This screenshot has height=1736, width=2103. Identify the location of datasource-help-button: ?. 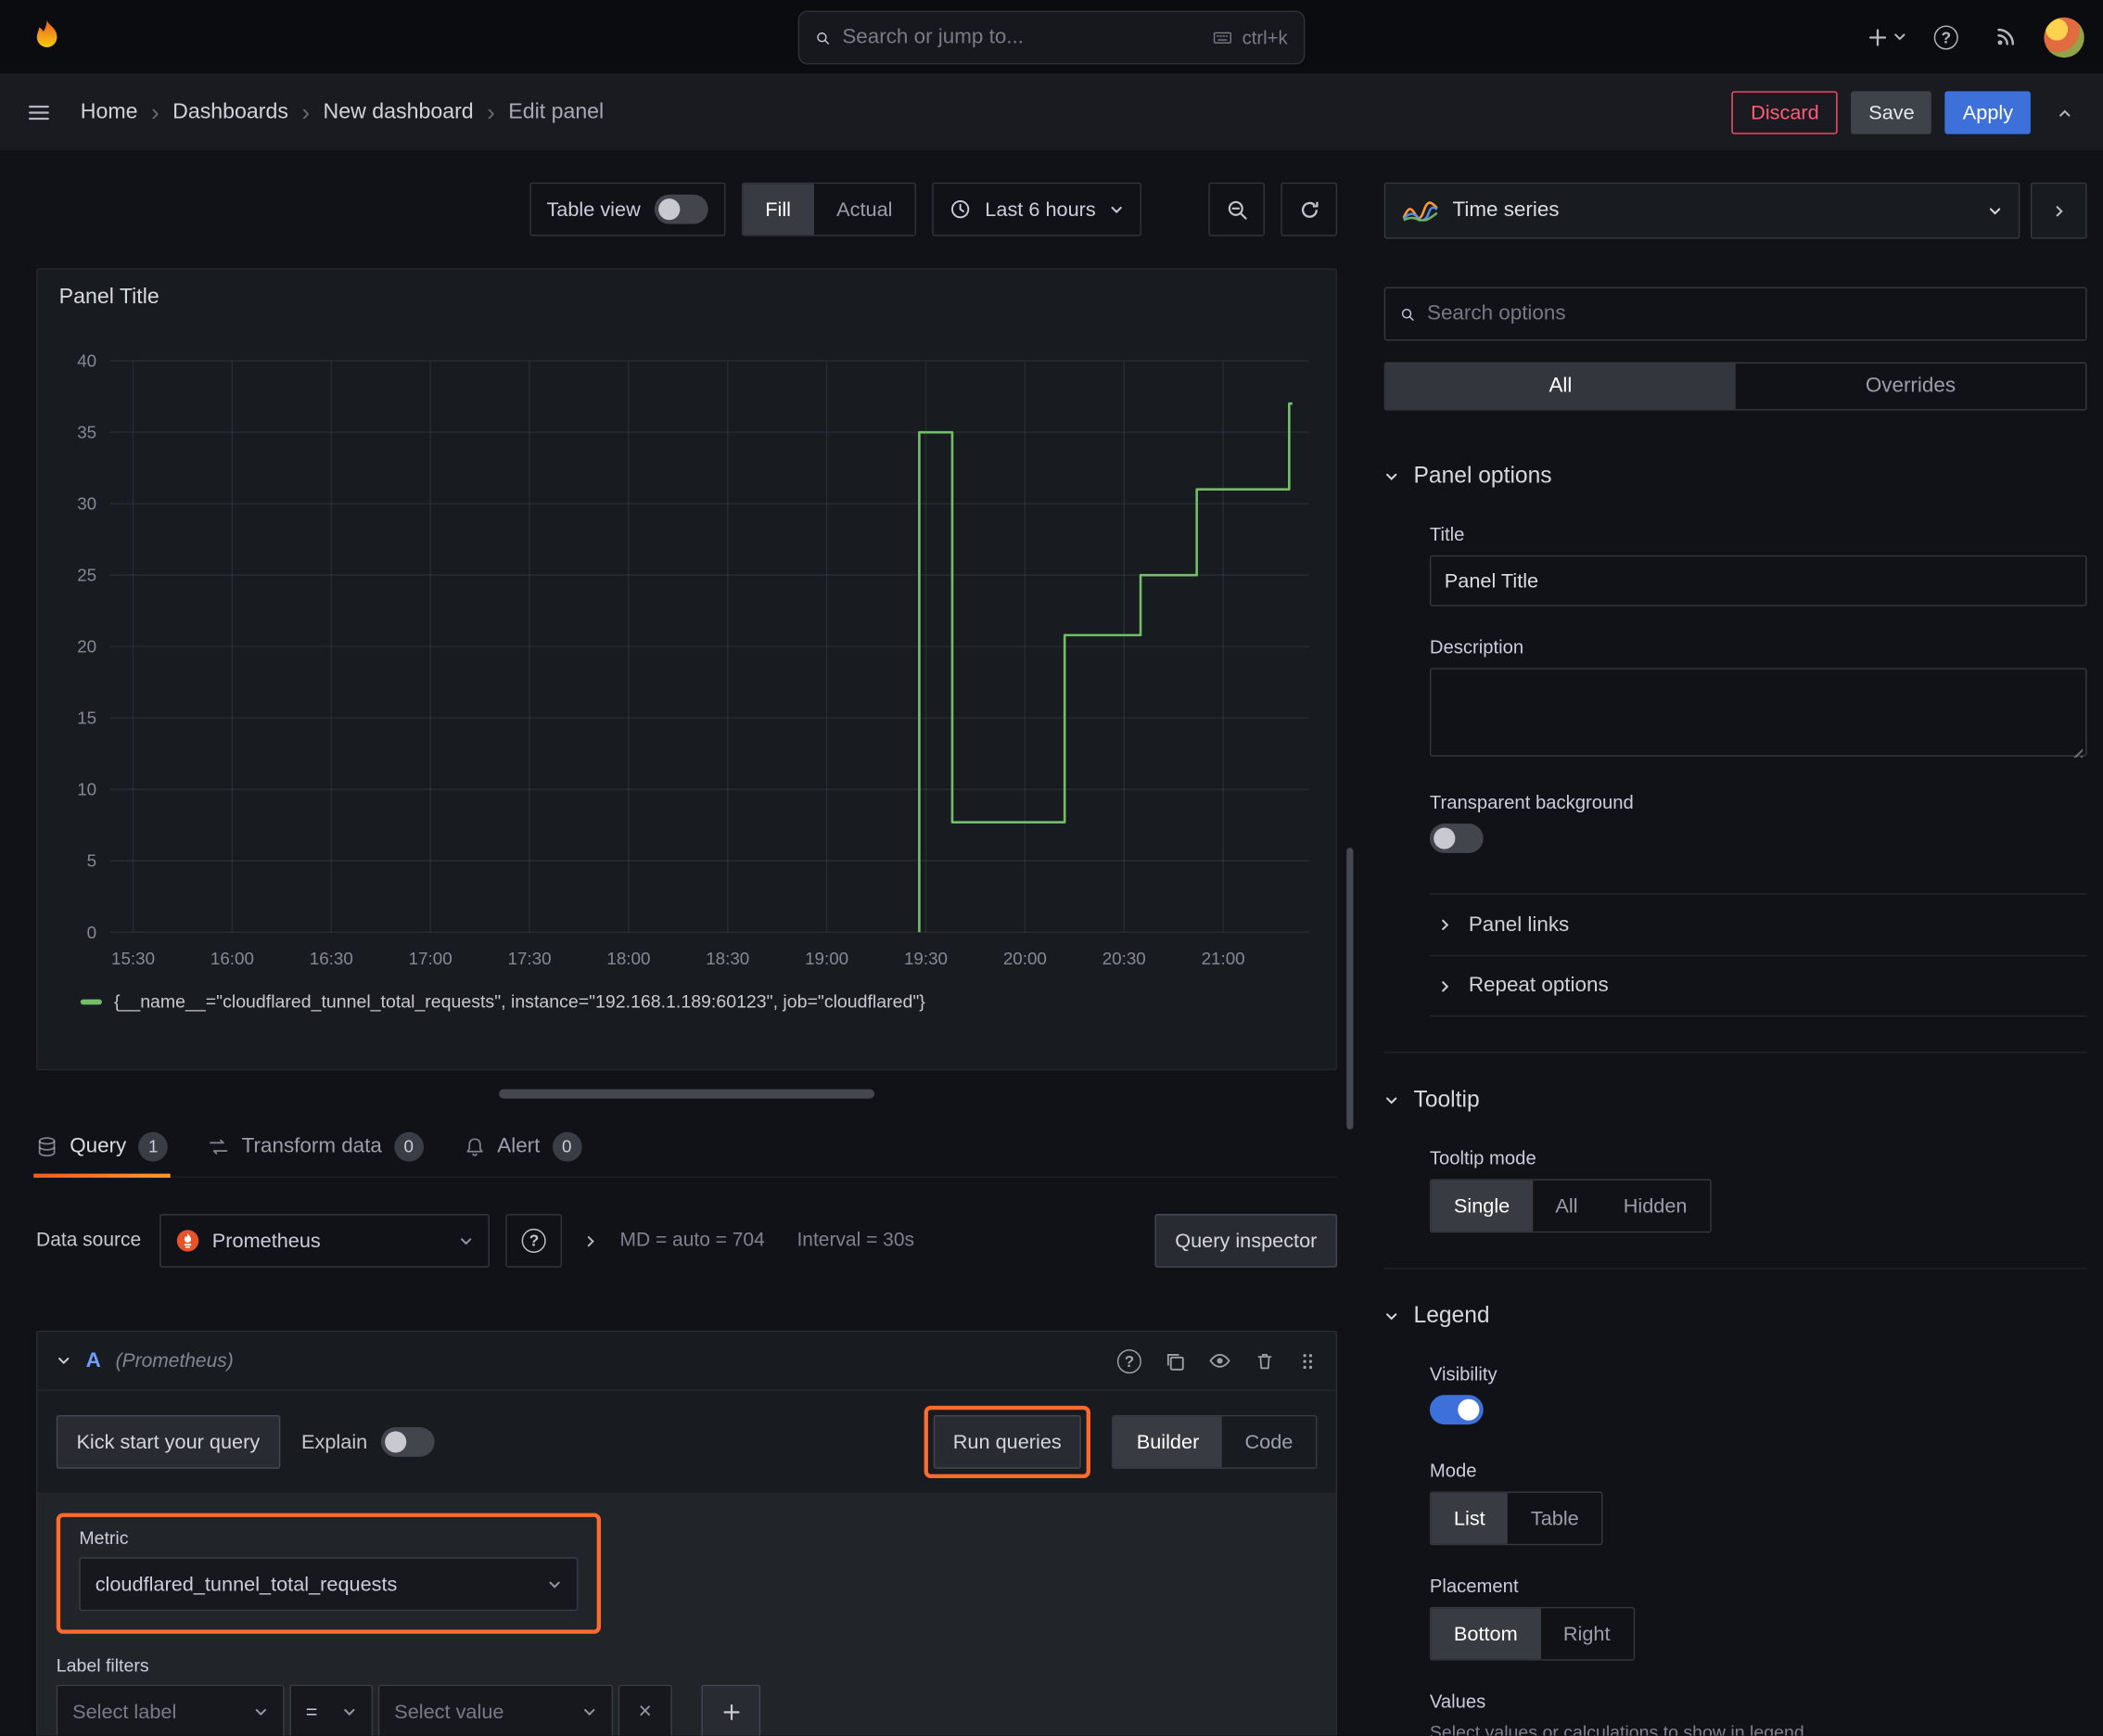
(534, 1241).